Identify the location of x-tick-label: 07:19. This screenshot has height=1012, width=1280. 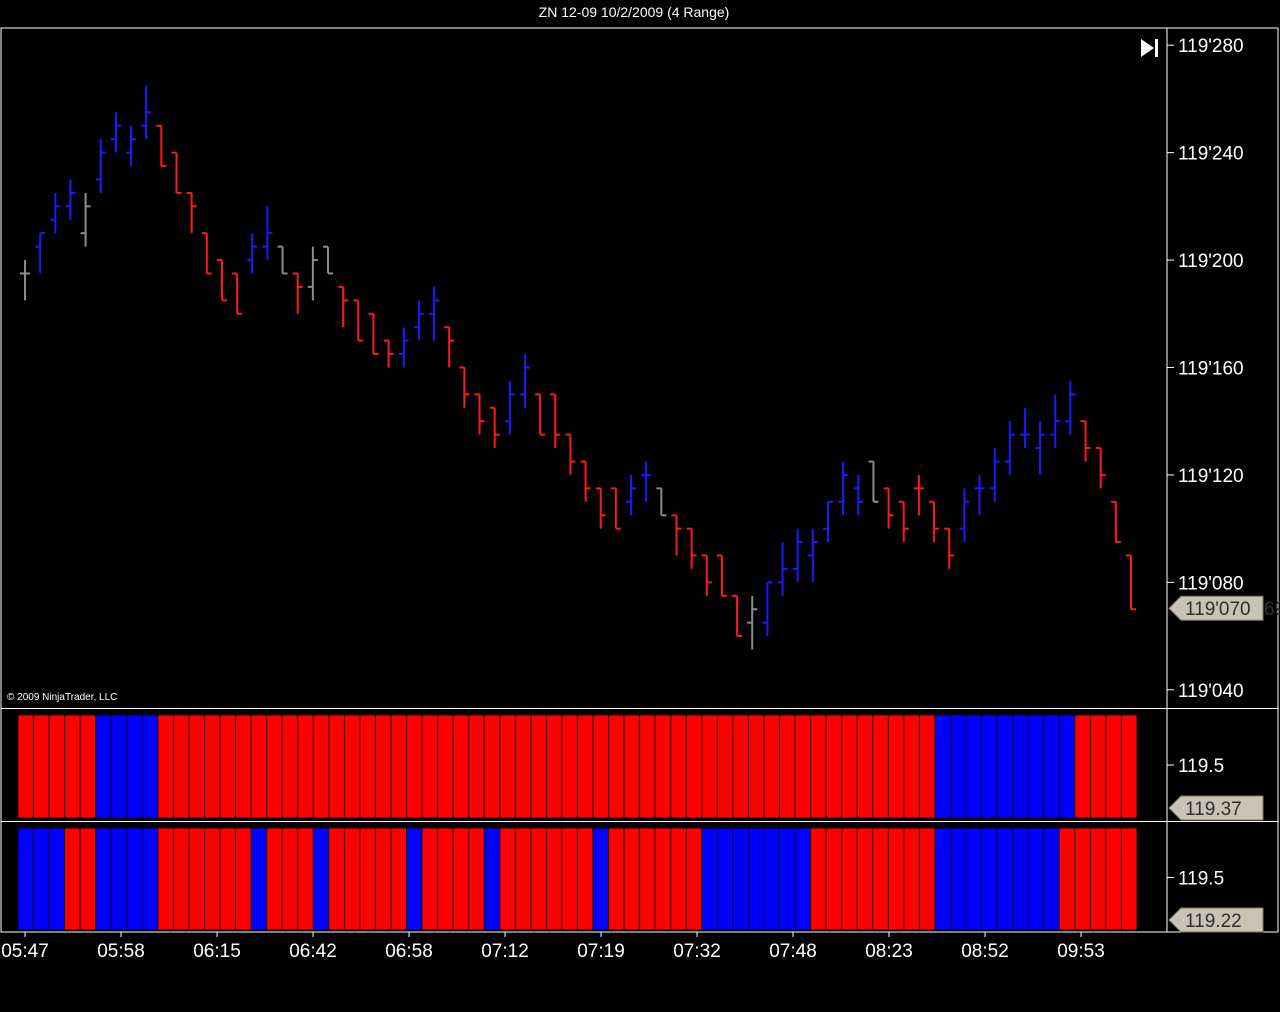
(601, 951).